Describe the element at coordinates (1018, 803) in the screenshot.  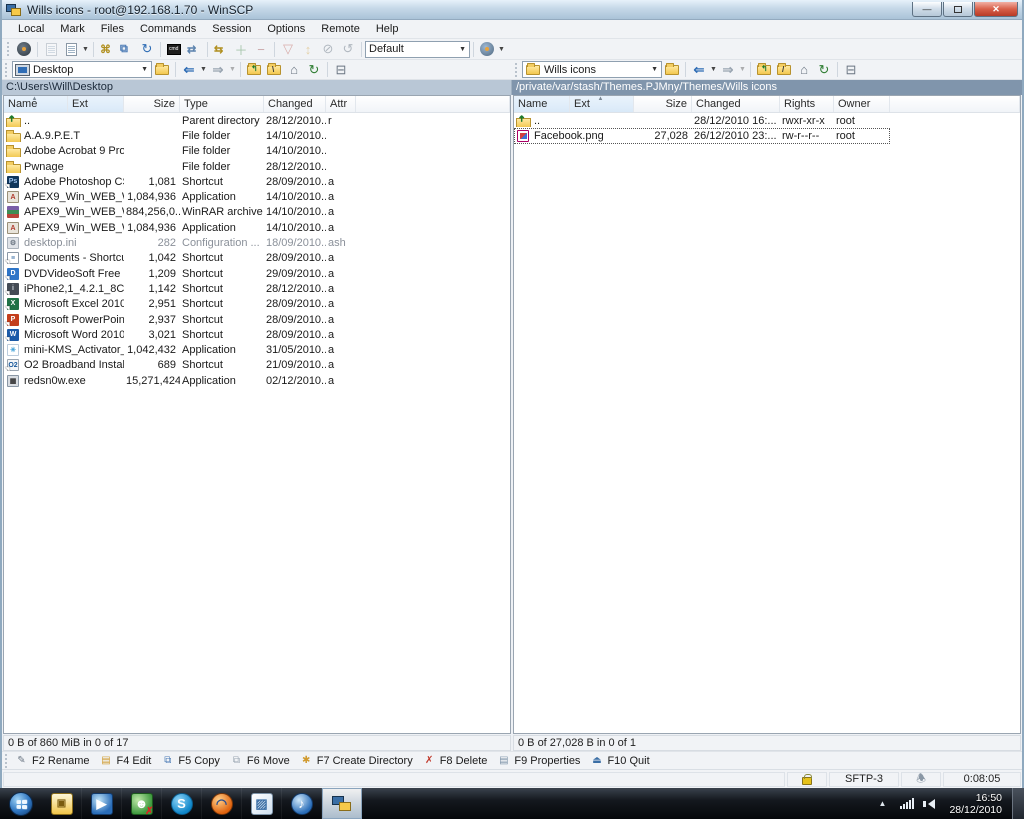
I see `show-desktop-button` at that location.